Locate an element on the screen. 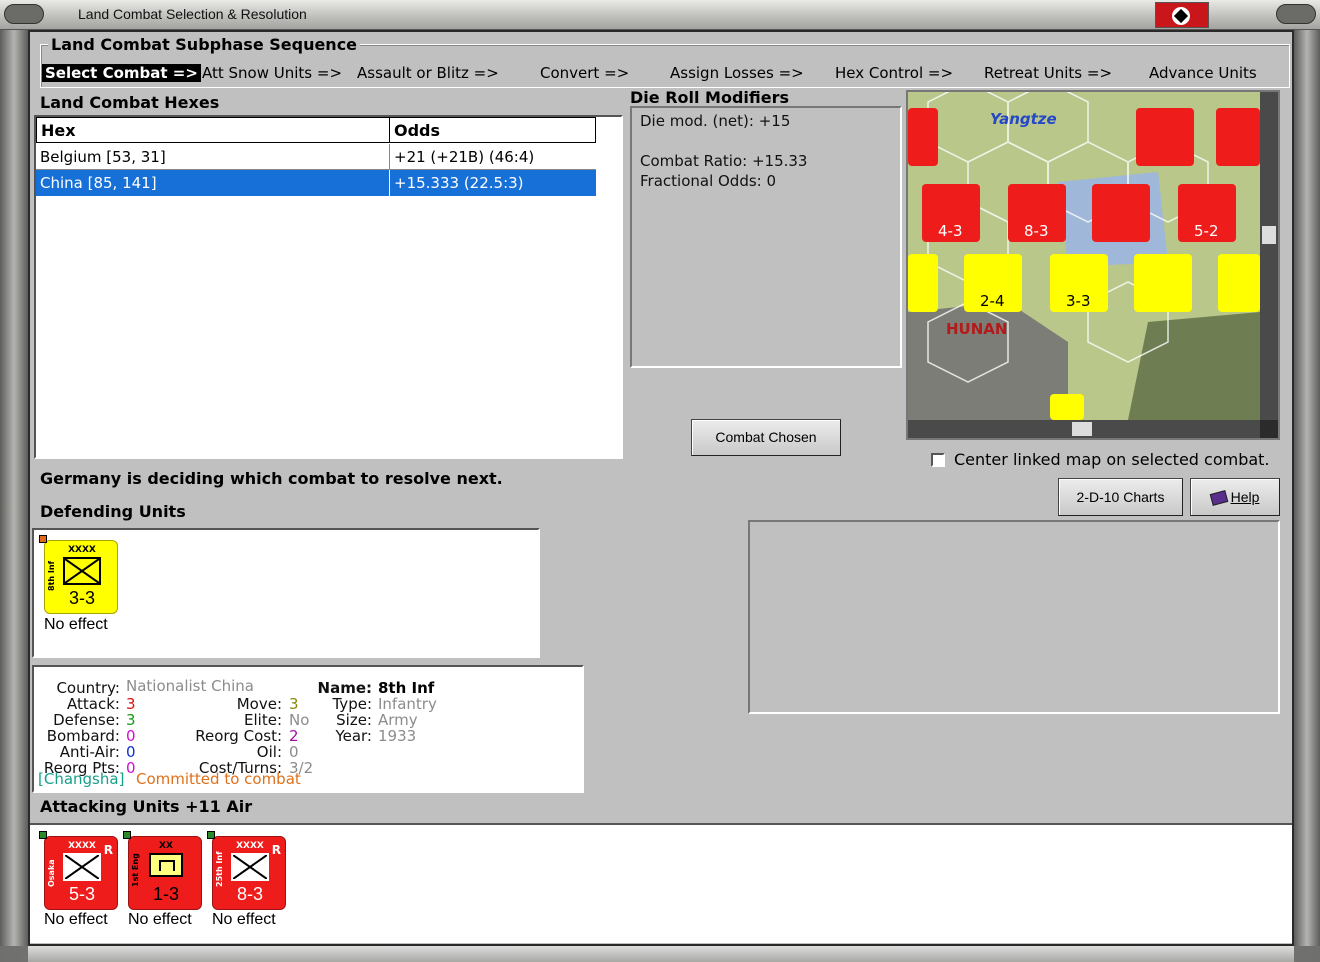 The height and width of the screenshot is (962, 1320). attacking-unit-25th-inf: XXXX 25th Inf R 8-3 is located at coordinates (246, 870).